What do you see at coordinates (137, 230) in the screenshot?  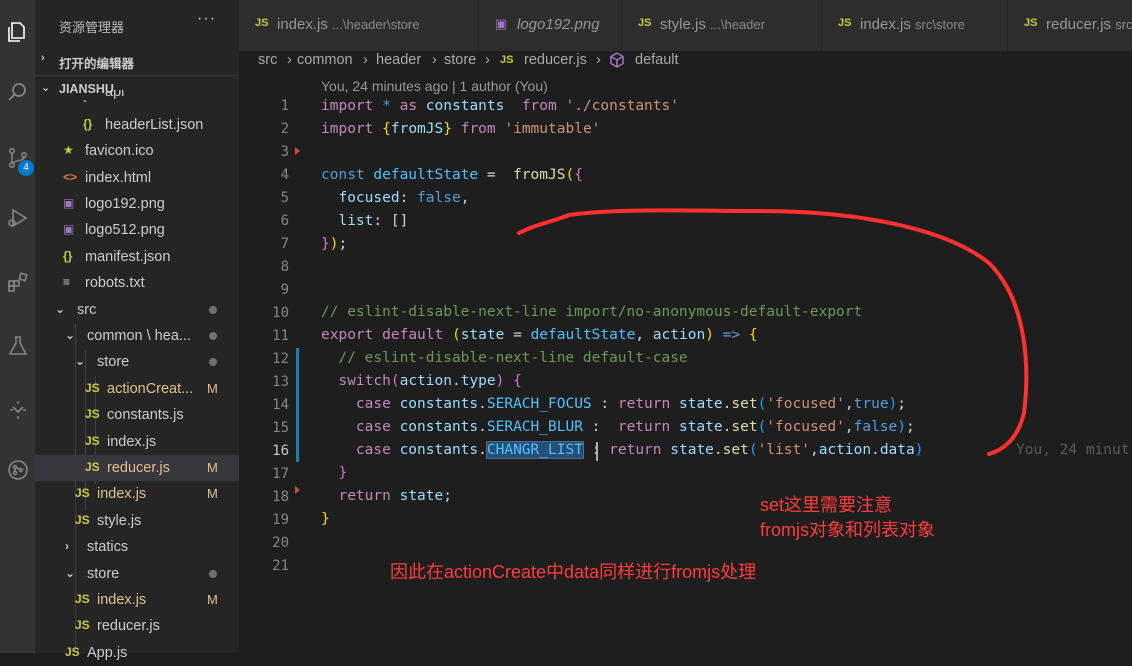 I see `tree-item: ▣ logo512.png` at bounding box center [137, 230].